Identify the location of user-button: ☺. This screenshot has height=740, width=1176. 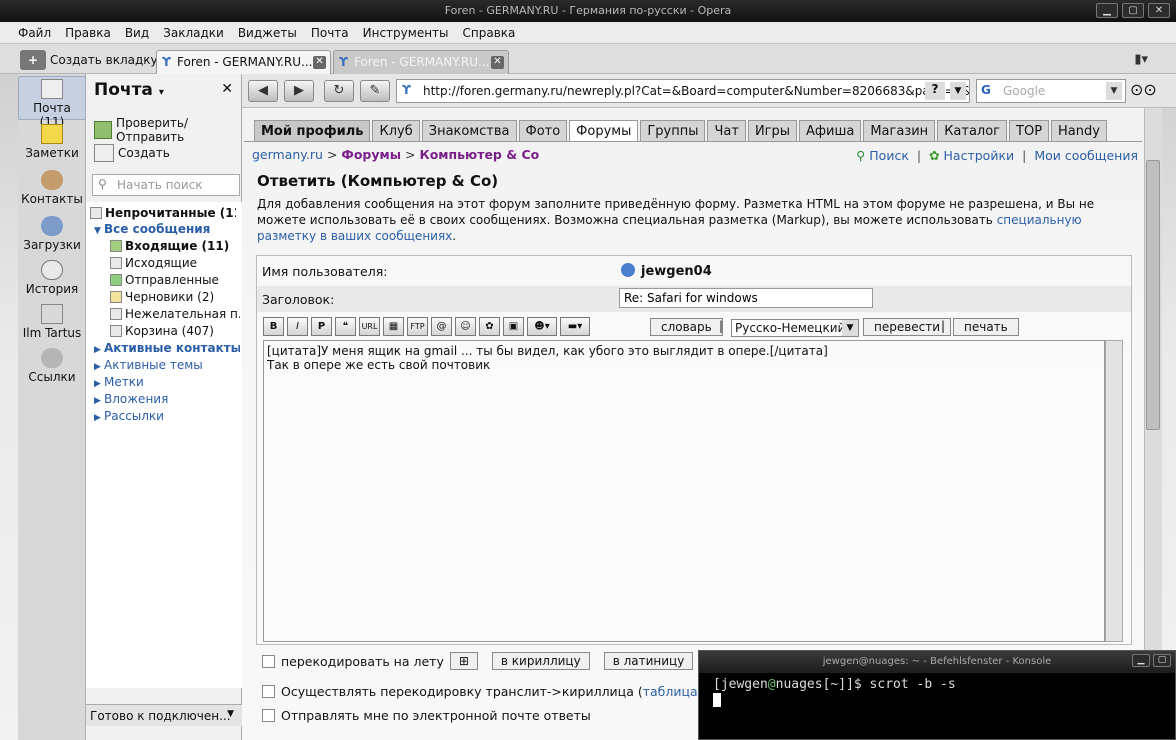
(465, 326).